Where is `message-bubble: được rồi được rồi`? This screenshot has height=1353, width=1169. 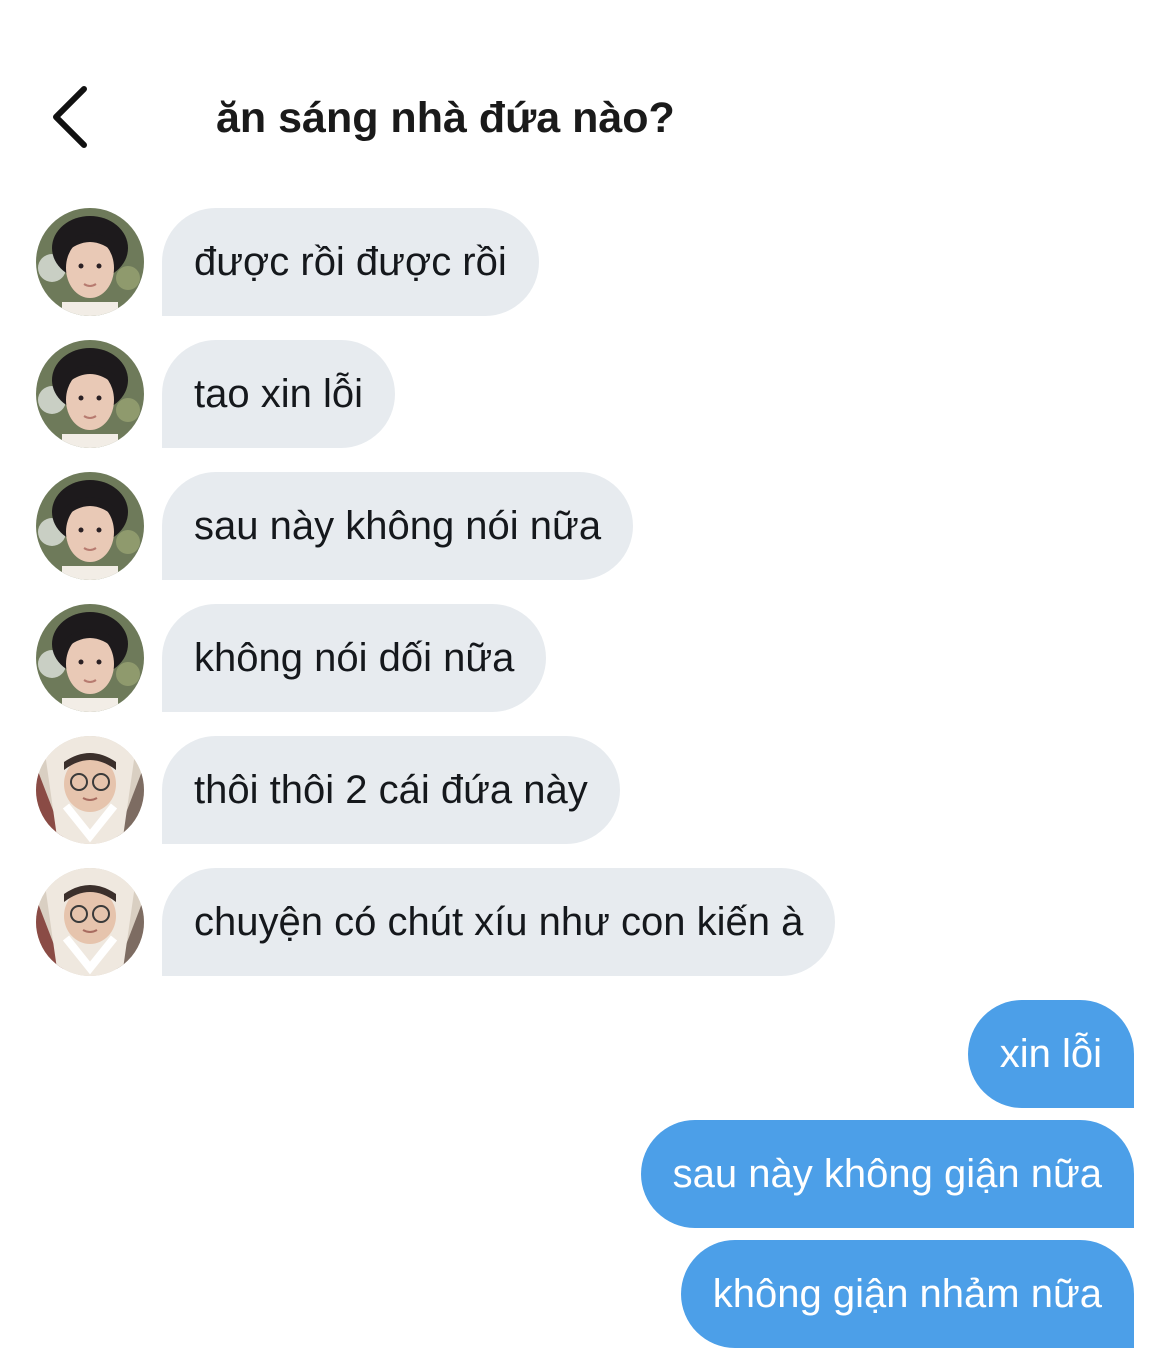 message-bubble: được rồi được rồi is located at coordinates (350, 262).